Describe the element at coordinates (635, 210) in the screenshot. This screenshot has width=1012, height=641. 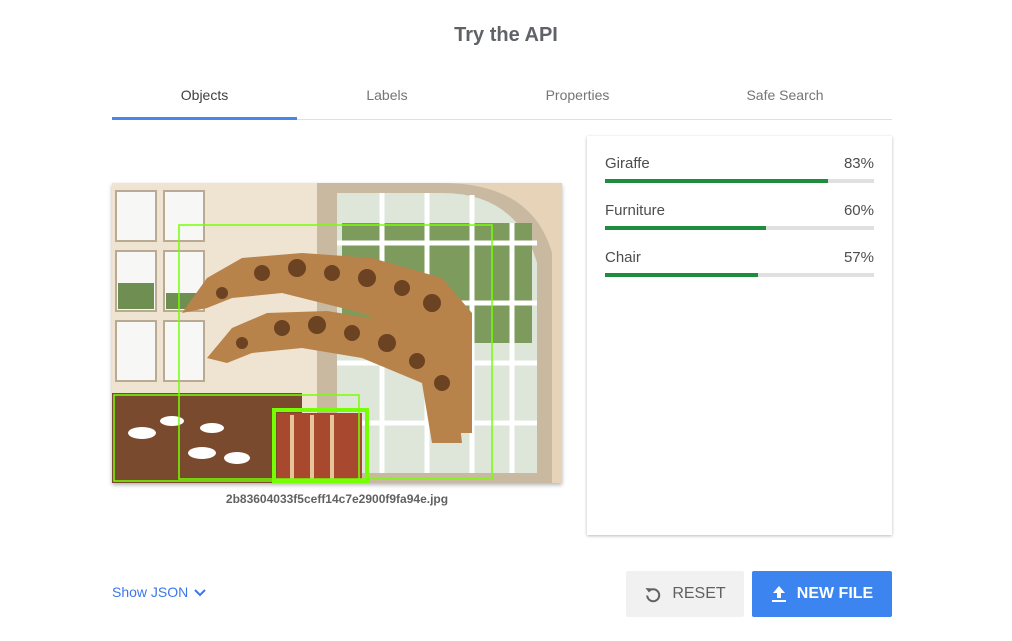
I see `result-label: Furniture` at that location.